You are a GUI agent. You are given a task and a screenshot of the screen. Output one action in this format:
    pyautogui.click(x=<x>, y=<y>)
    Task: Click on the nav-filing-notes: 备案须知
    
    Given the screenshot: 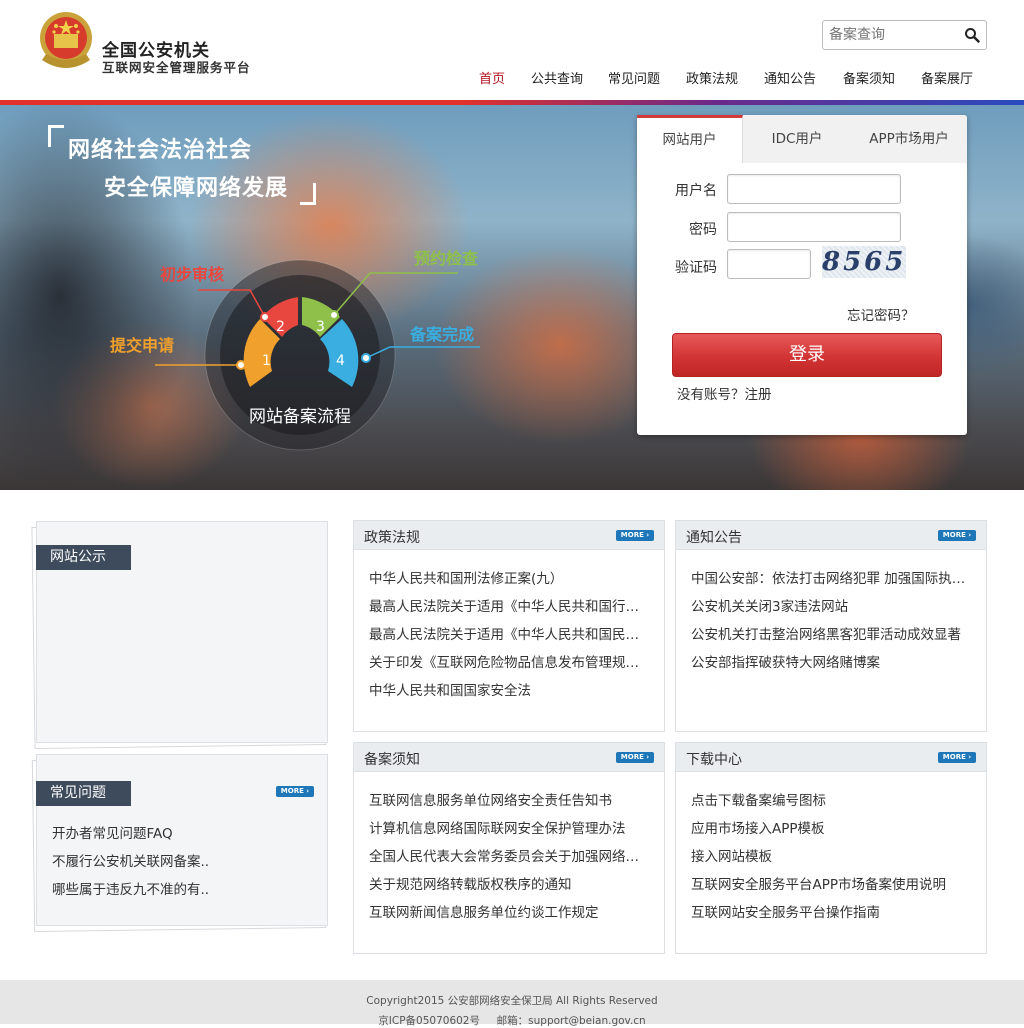 What is the action you would take?
    pyautogui.click(x=869, y=77)
    